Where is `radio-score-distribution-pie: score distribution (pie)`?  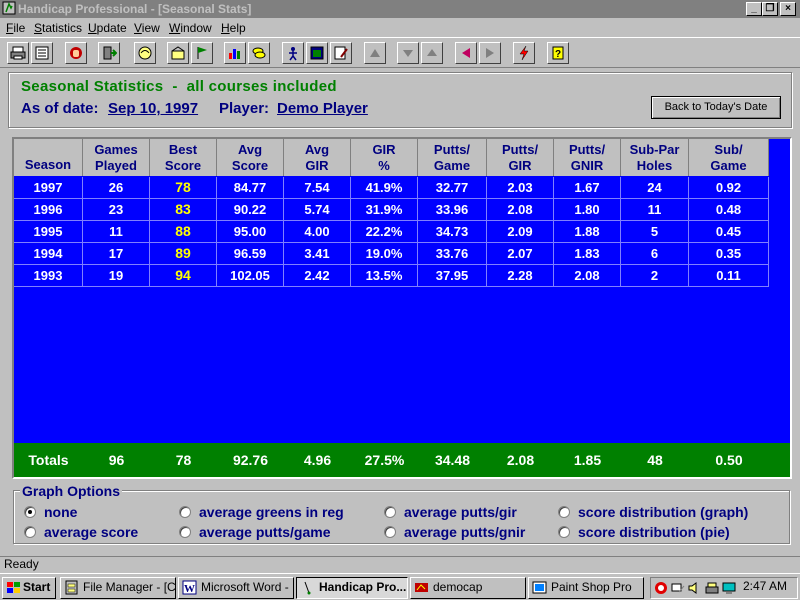
radio-score-distribution-pie: score distribution (pie) is located at coordinates (644, 532).